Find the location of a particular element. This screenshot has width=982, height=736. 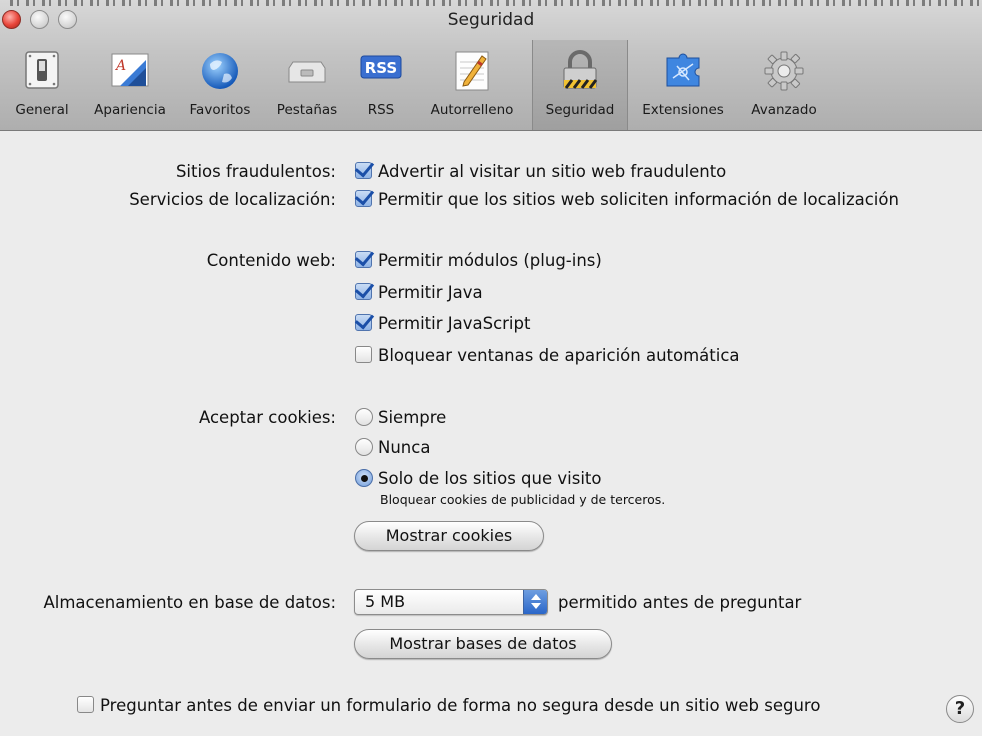

cookies-visited-radio is located at coordinates (364, 478).